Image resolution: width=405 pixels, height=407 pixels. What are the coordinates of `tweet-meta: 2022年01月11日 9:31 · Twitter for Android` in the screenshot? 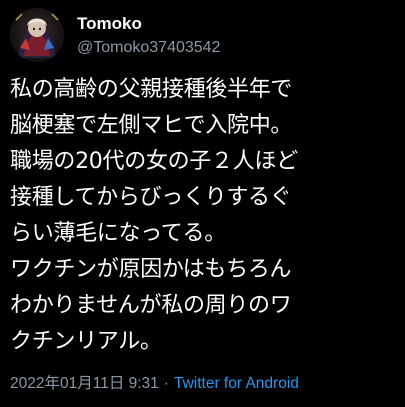 It's located at (154, 384).